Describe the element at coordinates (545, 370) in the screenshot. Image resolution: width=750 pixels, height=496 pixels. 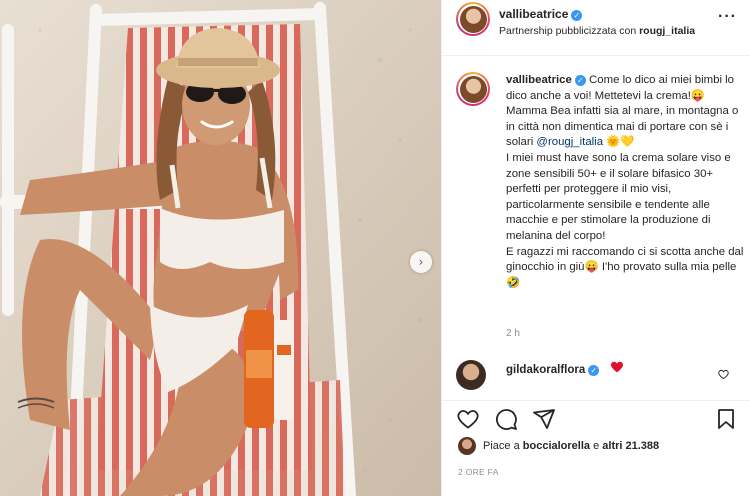
I see `commenter-username-text: gildakoralflora` at that location.